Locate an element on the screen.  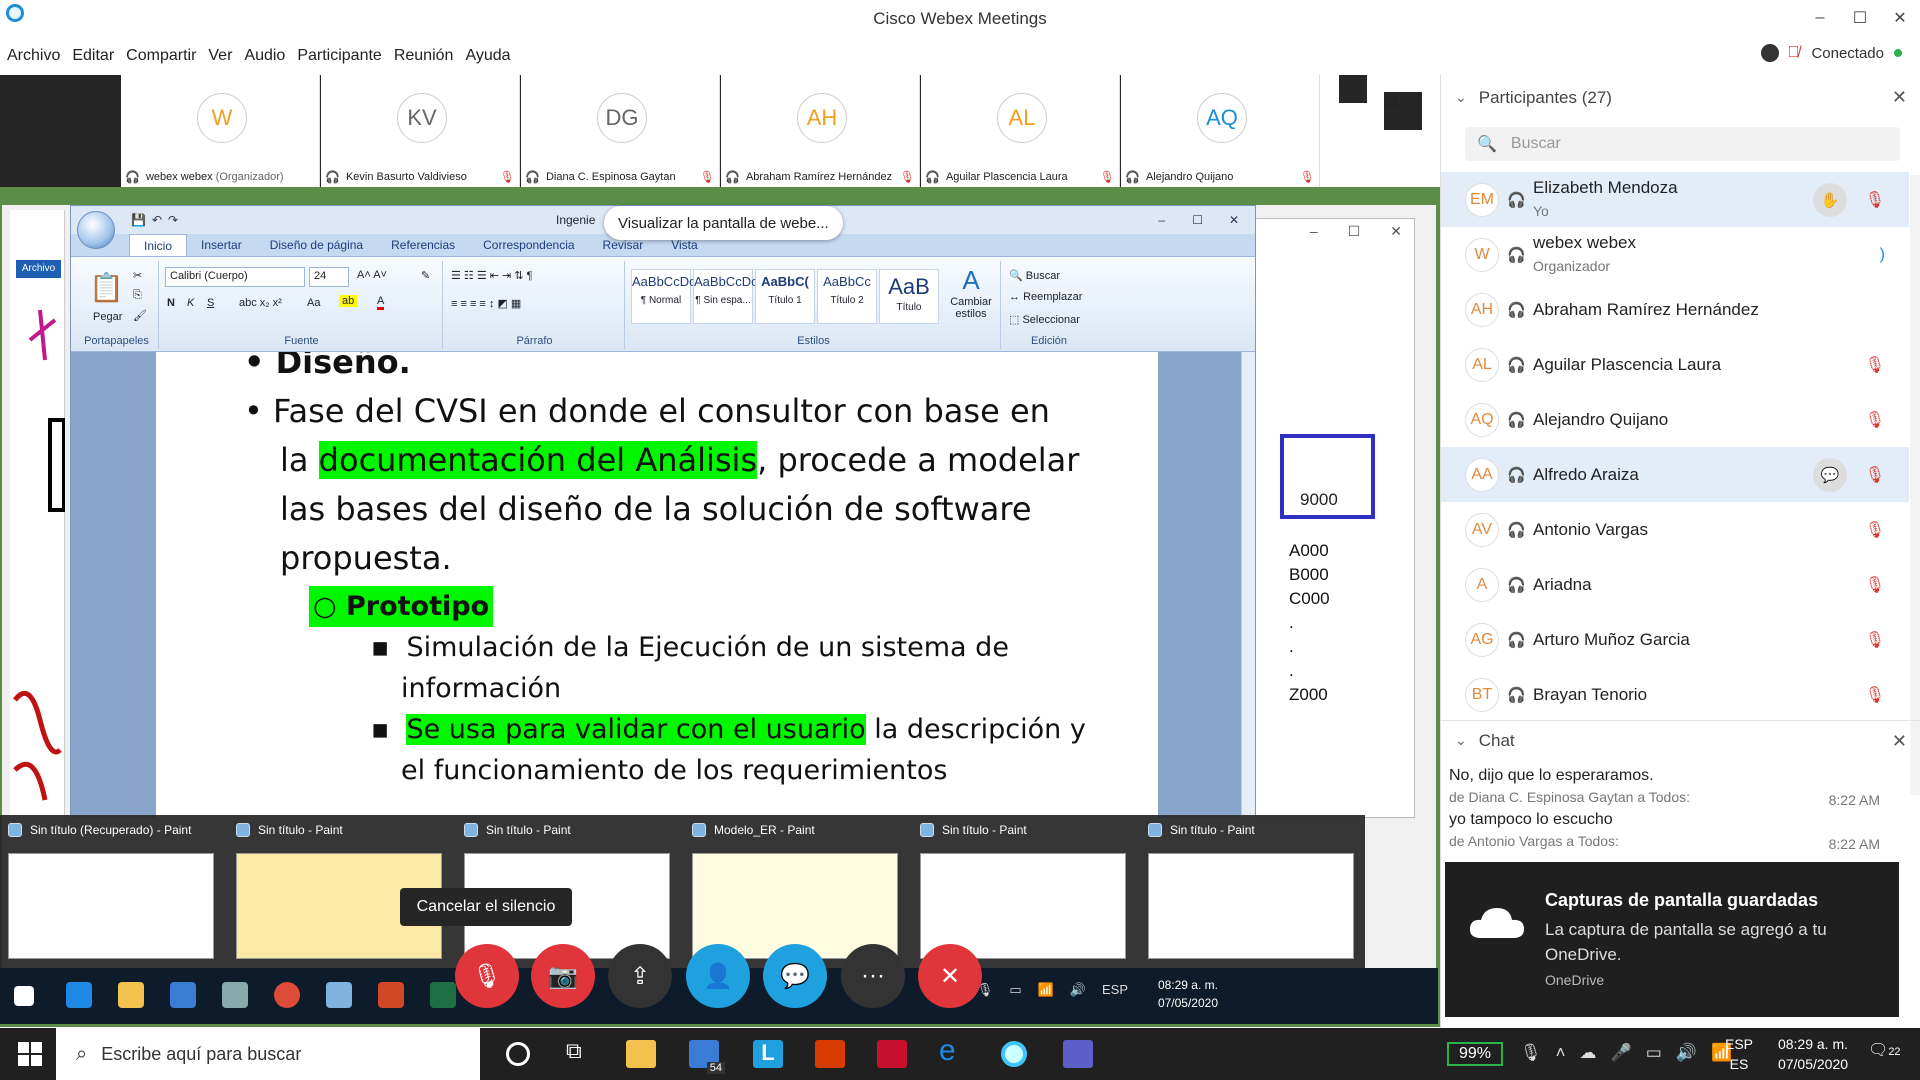
taskbar-clock: 08:29 a. m. 07/05/2020 is located at coordinates (1813, 1054).